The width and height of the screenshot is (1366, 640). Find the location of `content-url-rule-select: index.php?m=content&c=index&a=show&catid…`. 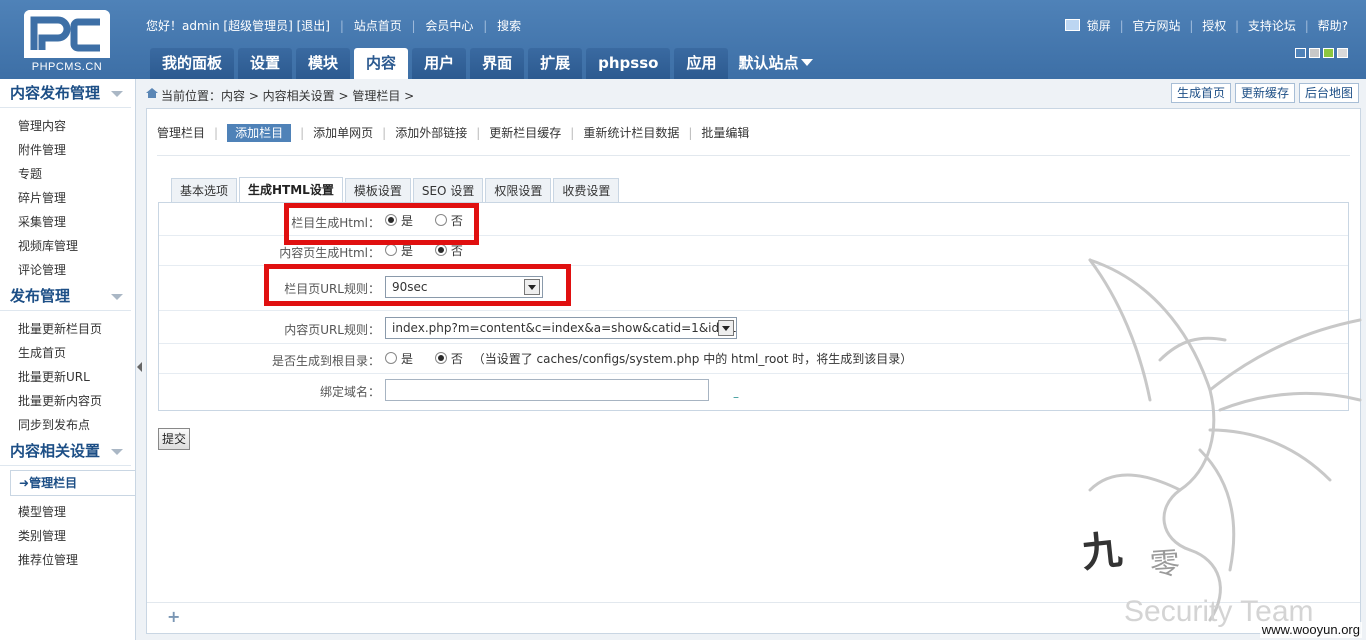

content-url-rule-select: index.php?m=content&c=index&a=show&catid… is located at coordinates (561, 328).